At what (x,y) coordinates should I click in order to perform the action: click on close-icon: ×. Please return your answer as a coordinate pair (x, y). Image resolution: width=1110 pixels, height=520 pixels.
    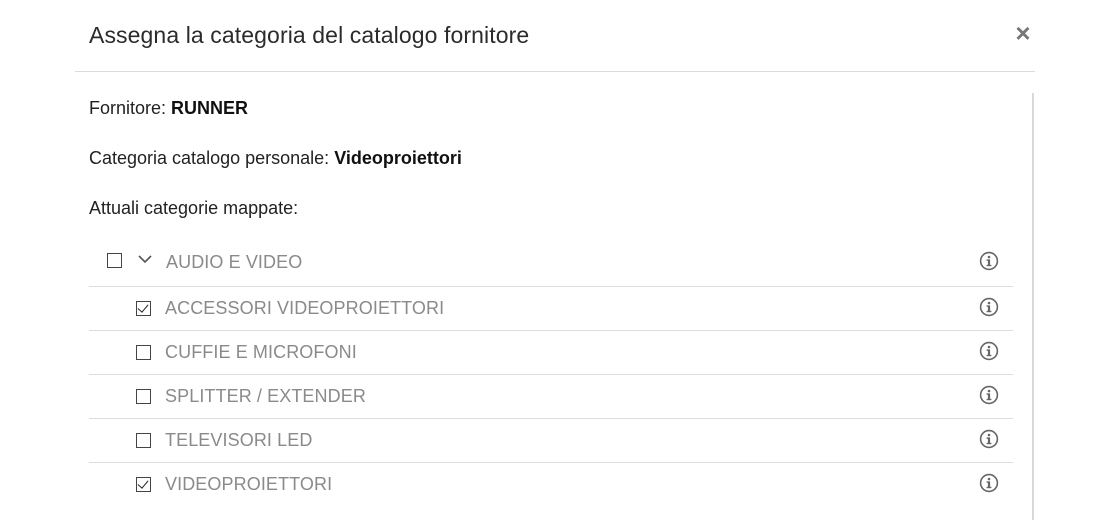
    Looking at the image, I should click on (1023, 33).